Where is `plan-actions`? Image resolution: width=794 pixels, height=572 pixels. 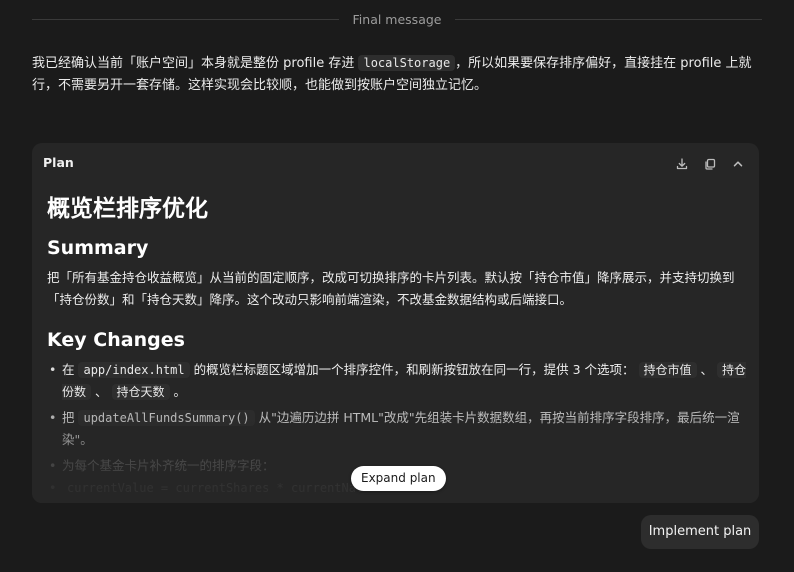 plan-actions is located at coordinates (710, 164).